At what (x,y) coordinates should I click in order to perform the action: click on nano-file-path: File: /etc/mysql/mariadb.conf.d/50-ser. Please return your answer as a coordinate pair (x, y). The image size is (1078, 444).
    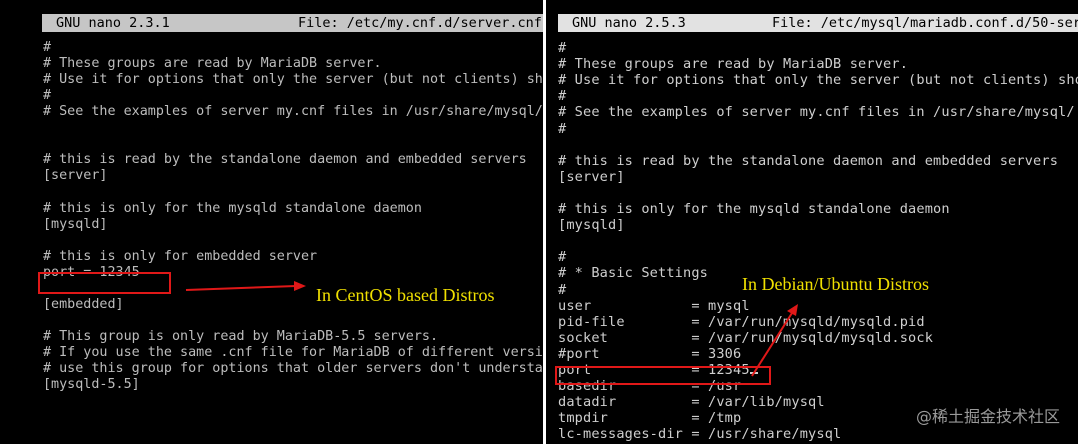
    Looking at the image, I should click on (925, 23).